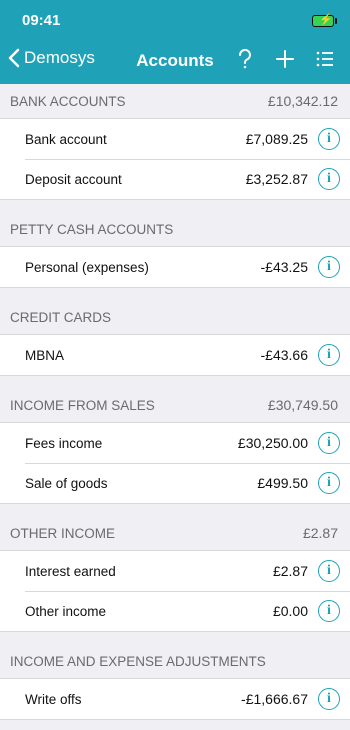 The width and height of the screenshot is (350, 730). Describe the element at coordinates (175, 355) in the screenshot. I see `account-row: MBNA -£43.66 i` at that location.